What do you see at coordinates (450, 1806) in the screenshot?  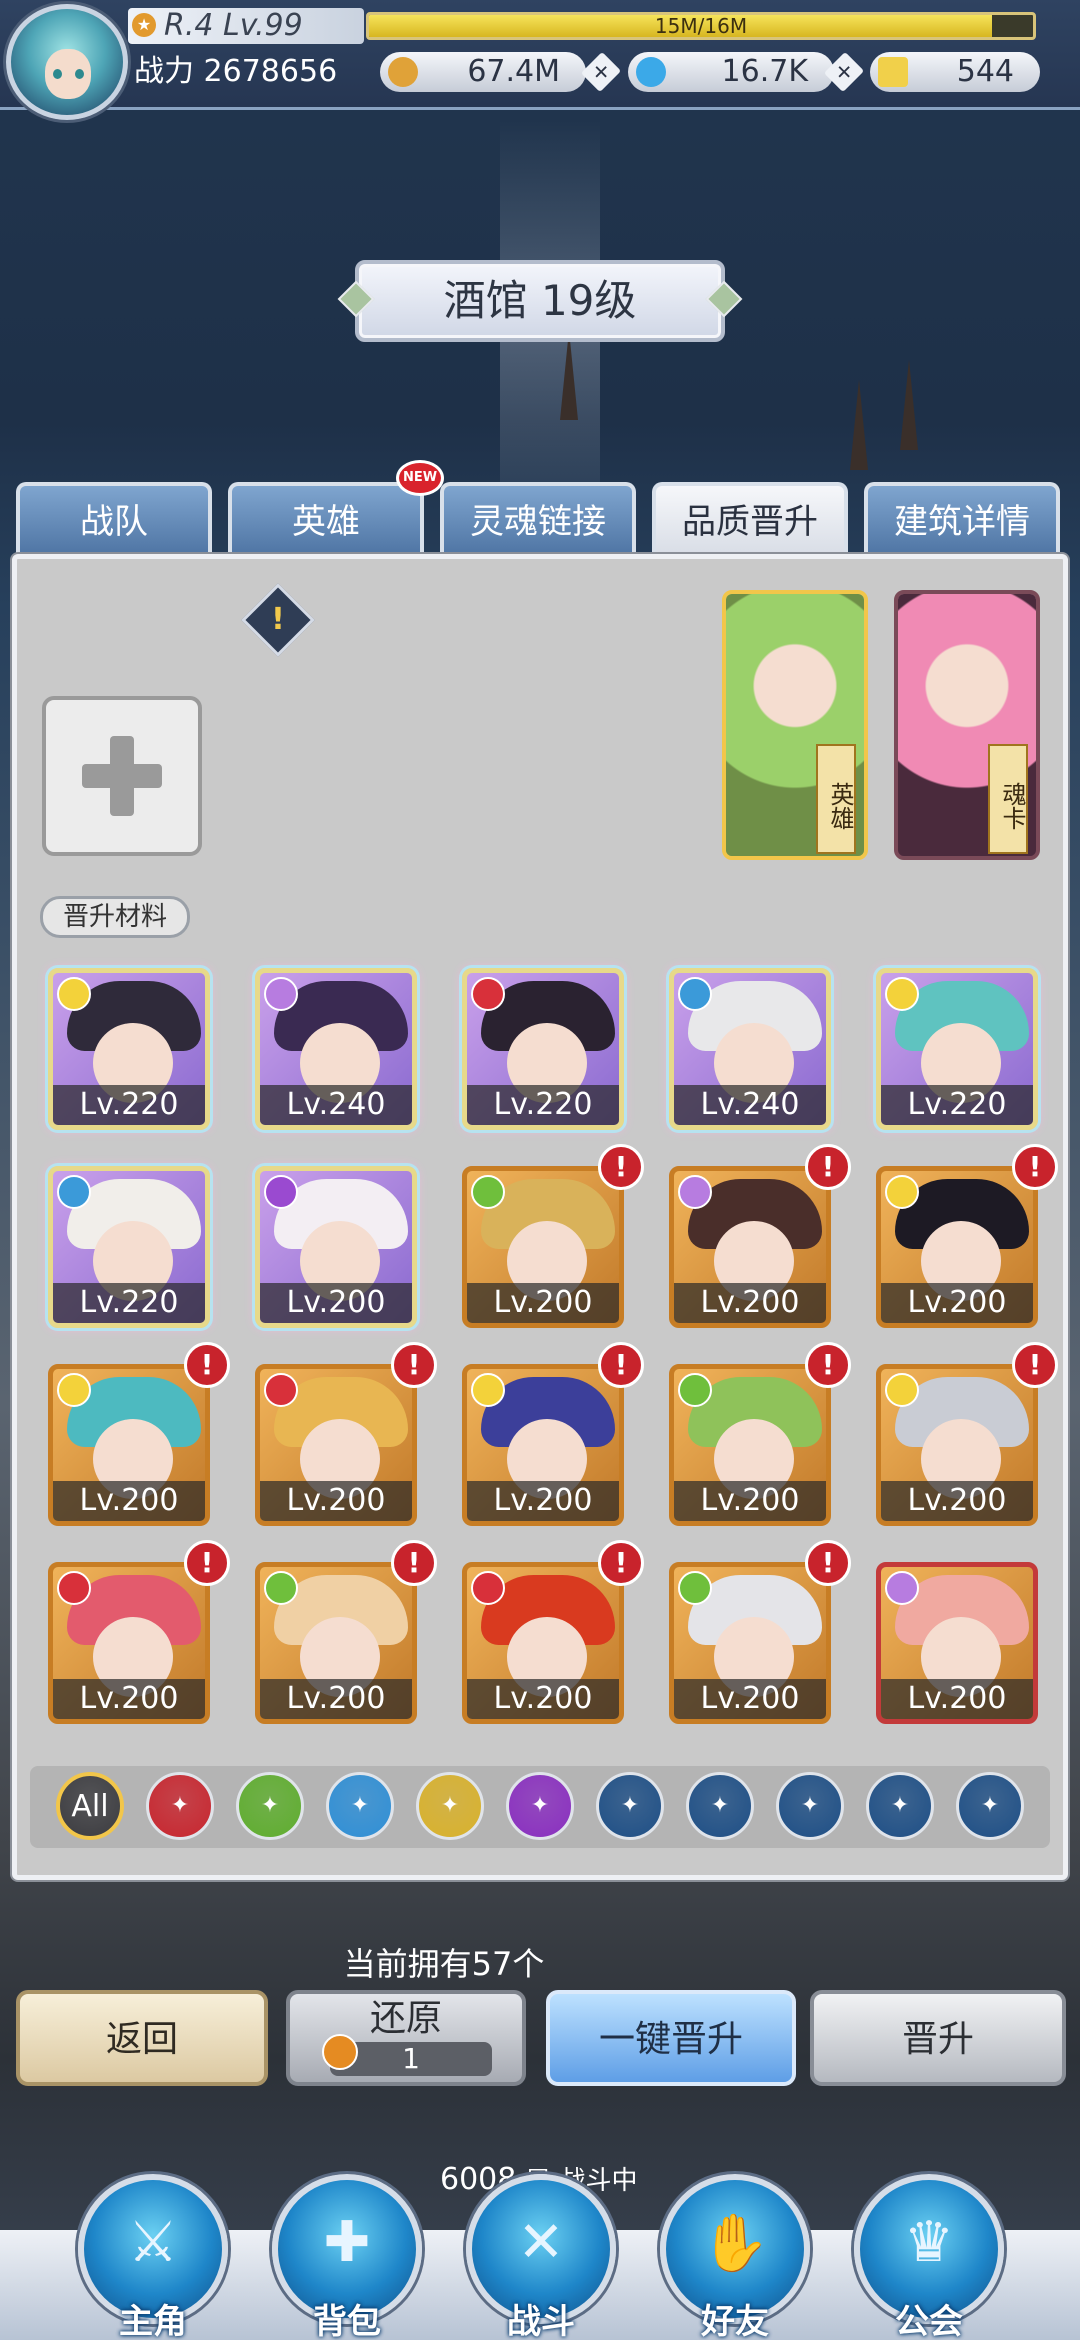 I see `light-element-filter-button: ✦` at bounding box center [450, 1806].